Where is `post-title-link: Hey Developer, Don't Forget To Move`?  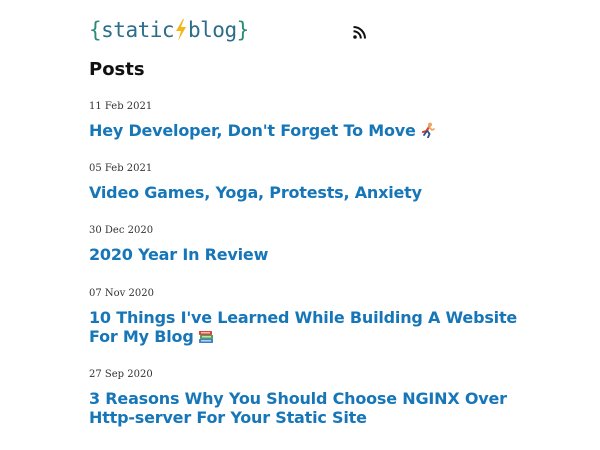
post-title-link: Hey Developer, Don't Forget To Move is located at coordinates (304, 130).